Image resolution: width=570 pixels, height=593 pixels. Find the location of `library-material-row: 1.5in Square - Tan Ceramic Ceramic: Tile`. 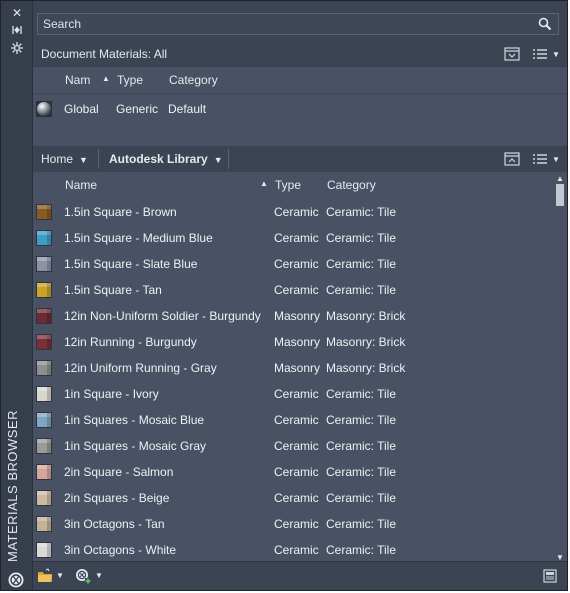

library-material-row: 1.5in Square - Tan Ceramic Ceramic: Tile is located at coordinates (291, 290).